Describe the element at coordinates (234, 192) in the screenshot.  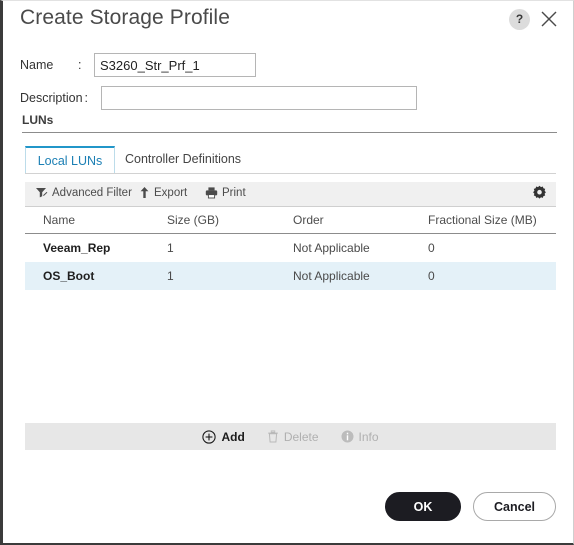
I see `print-label: Print` at that location.